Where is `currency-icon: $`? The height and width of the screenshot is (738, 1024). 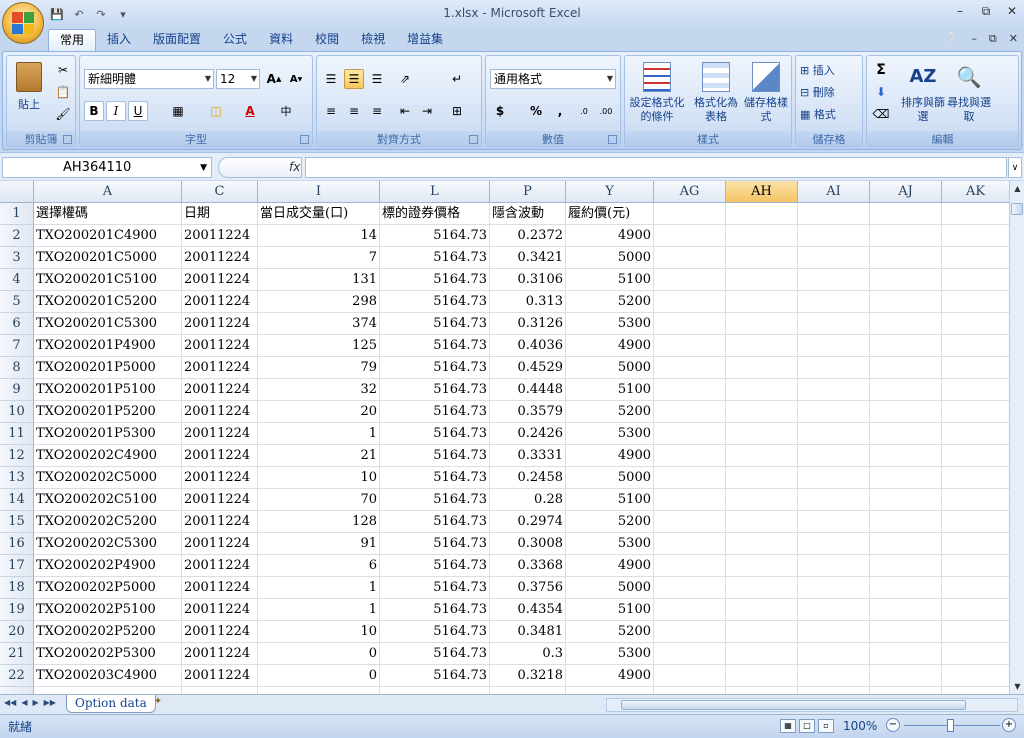 currency-icon: $ is located at coordinates (500, 111).